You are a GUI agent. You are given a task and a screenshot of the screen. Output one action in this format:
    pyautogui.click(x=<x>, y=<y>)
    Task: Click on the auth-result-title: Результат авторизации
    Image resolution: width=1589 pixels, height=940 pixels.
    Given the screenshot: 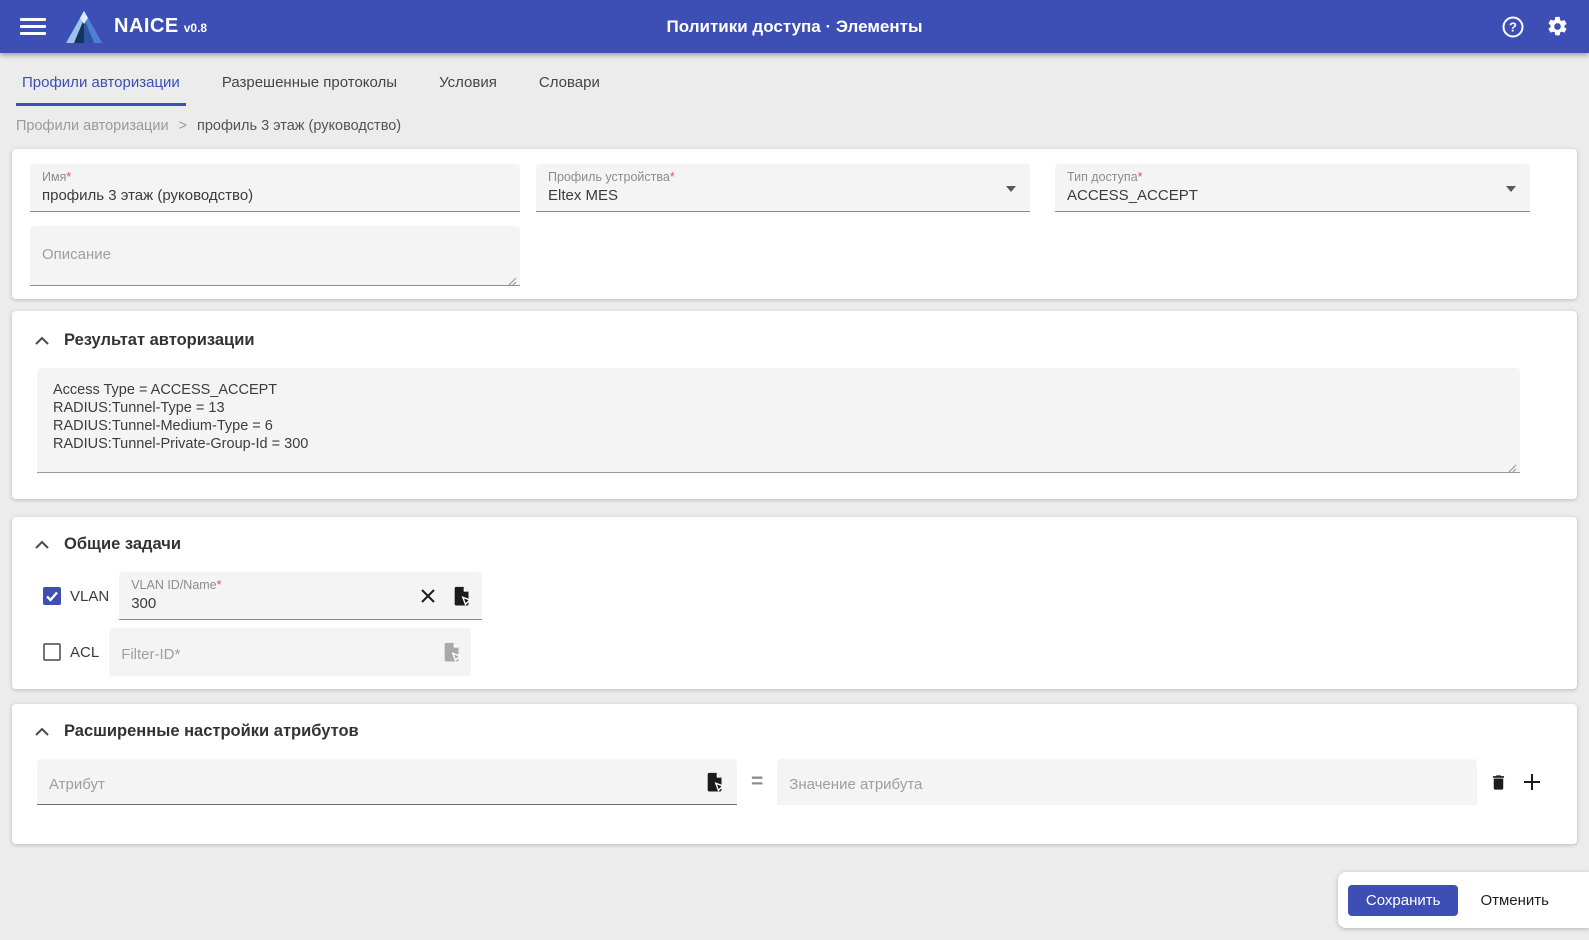 What is the action you would take?
    pyautogui.click(x=159, y=340)
    